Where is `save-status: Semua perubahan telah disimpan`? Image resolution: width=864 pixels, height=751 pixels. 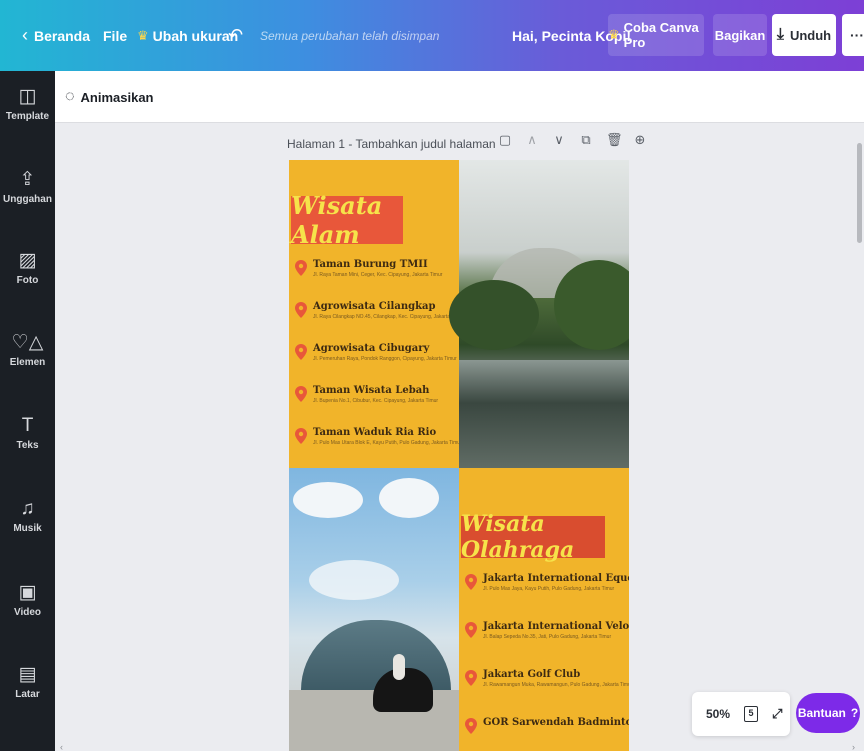 save-status: Semua perubahan telah disimpan is located at coordinates (350, 35).